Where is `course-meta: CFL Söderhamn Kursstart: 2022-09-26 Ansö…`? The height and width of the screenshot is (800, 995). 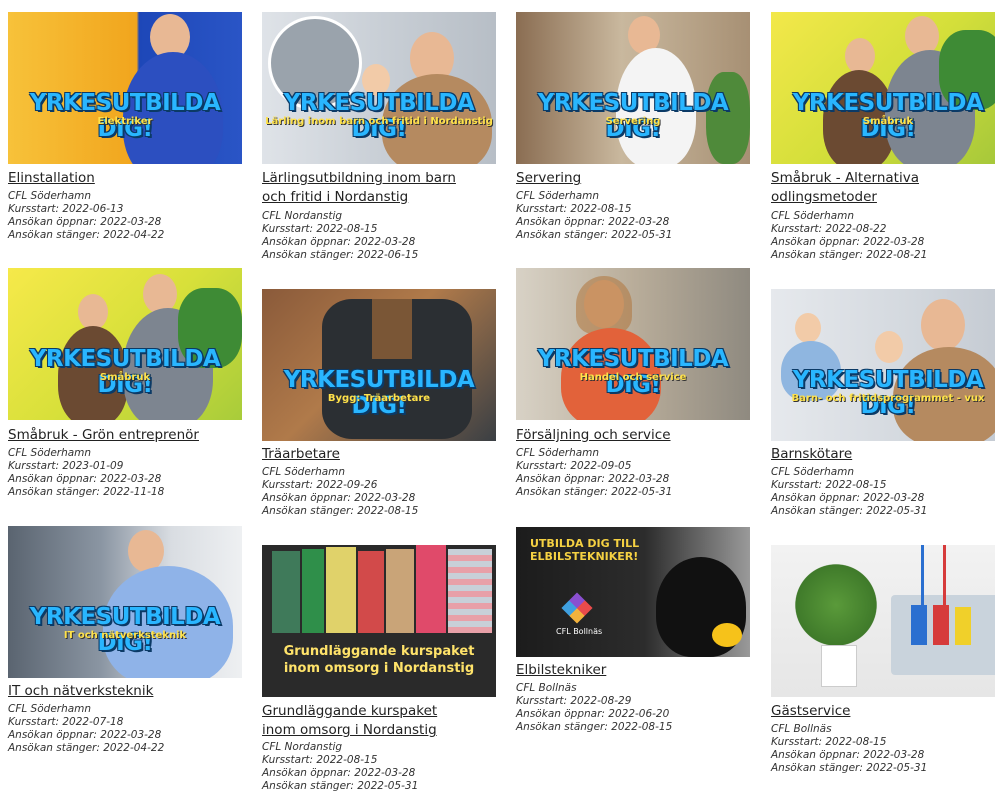
course-meta: CFL Söderhamn Kursstart: 2022-09-26 Ansö… is located at coordinates (340, 492).